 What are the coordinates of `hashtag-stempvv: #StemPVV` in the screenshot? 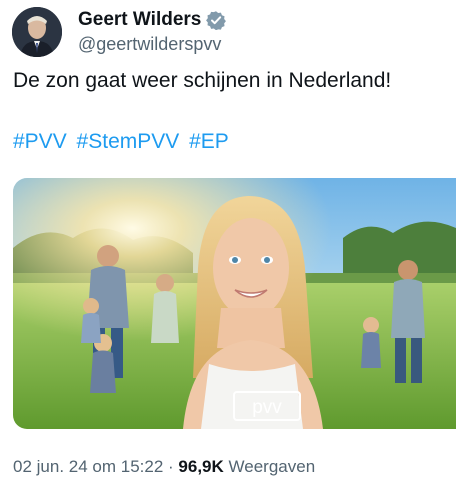 It's located at (128, 141).